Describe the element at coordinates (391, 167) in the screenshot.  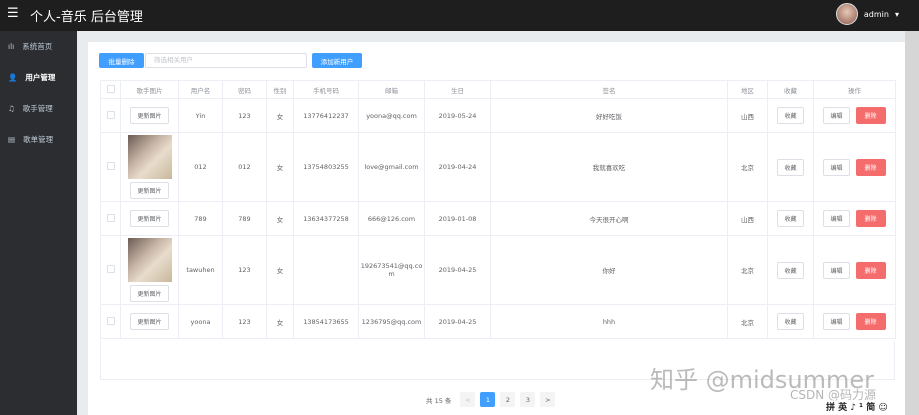
I see `email-cell: love@gmail.com` at that location.